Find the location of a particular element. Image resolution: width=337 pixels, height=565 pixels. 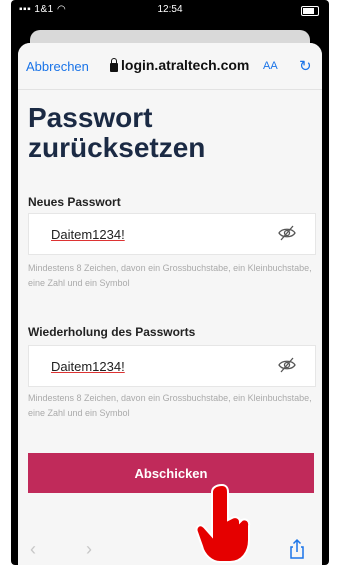

text-size-button: AA is located at coordinates (270, 66).